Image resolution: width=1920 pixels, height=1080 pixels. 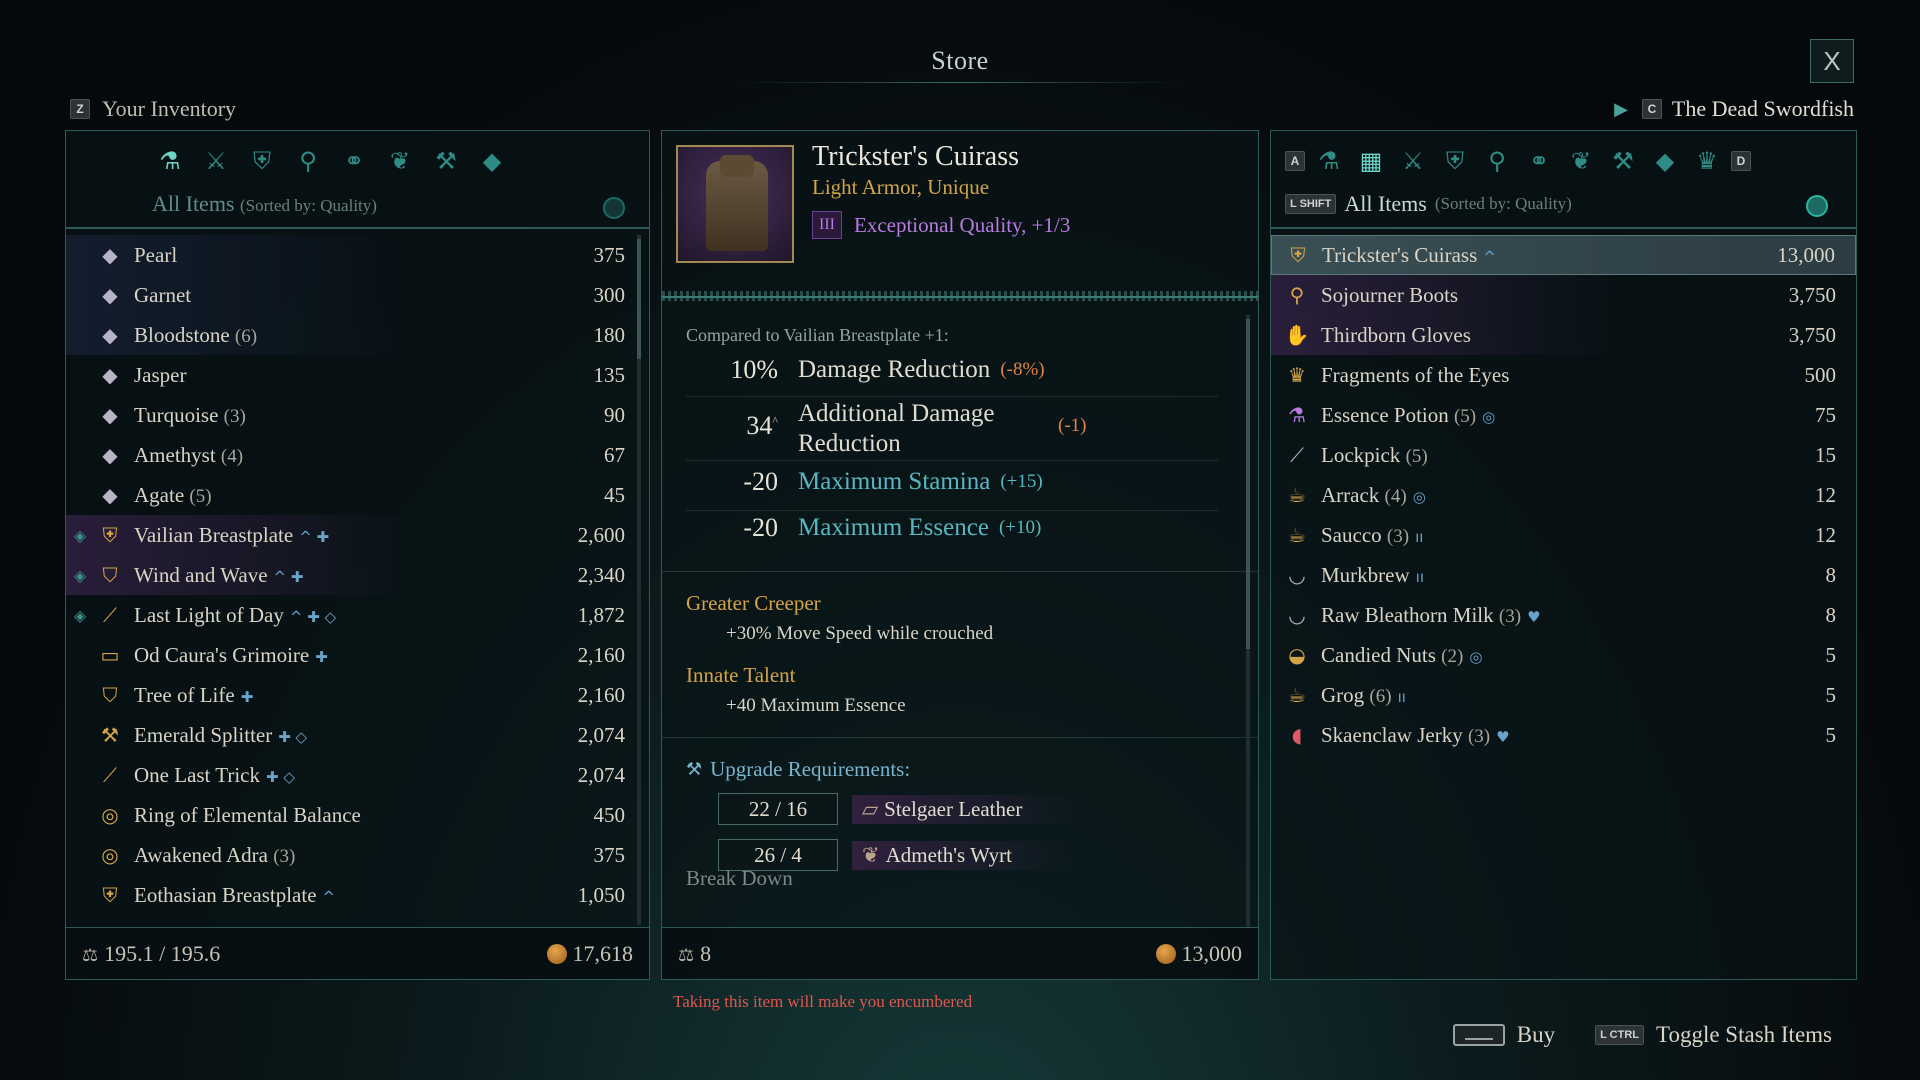 What do you see at coordinates (960, 82) in the screenshot?
I see `title-divider` at bounding box center [960, 82].